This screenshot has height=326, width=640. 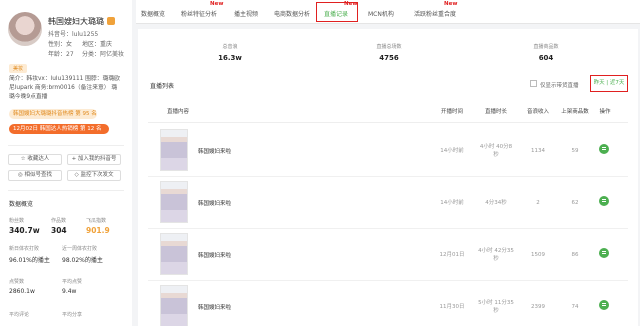 I want to click on stat-index: 飞瓜指数 901.9, so click(x=98, y=226).